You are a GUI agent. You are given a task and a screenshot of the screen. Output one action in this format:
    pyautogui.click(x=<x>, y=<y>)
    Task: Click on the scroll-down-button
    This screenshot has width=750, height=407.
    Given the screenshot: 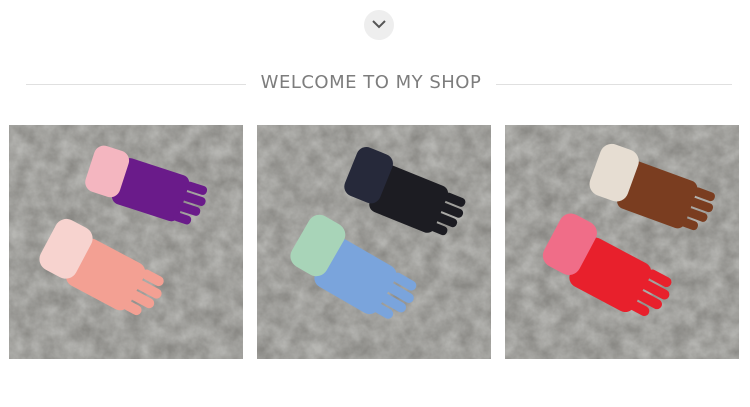 What is the action you would take?
    pyautogui.click(x=379, y=25)
    